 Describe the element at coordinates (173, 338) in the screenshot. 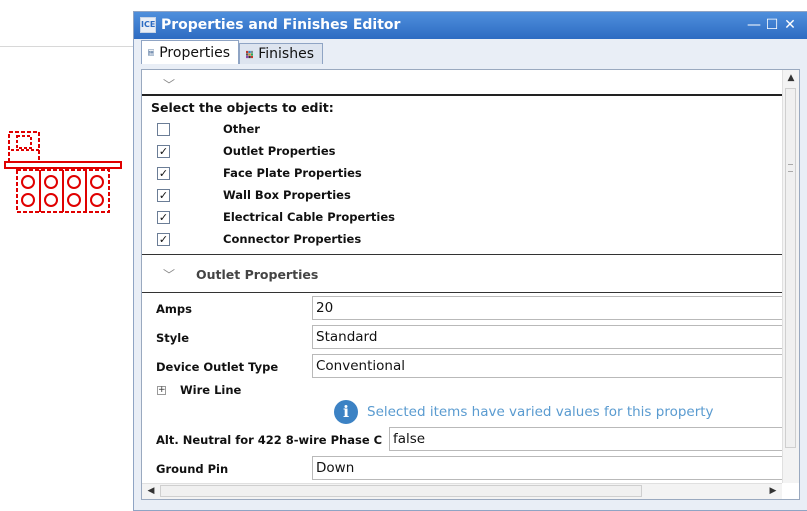

I see `property-label-style: Style` at that location.